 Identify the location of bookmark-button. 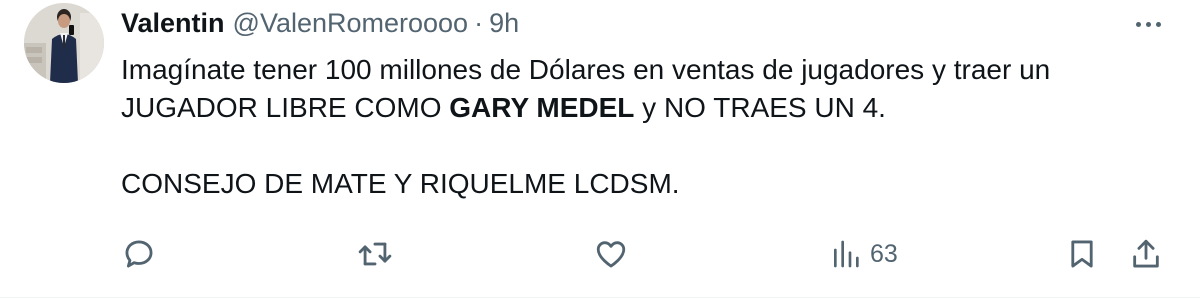
(1082, 254).